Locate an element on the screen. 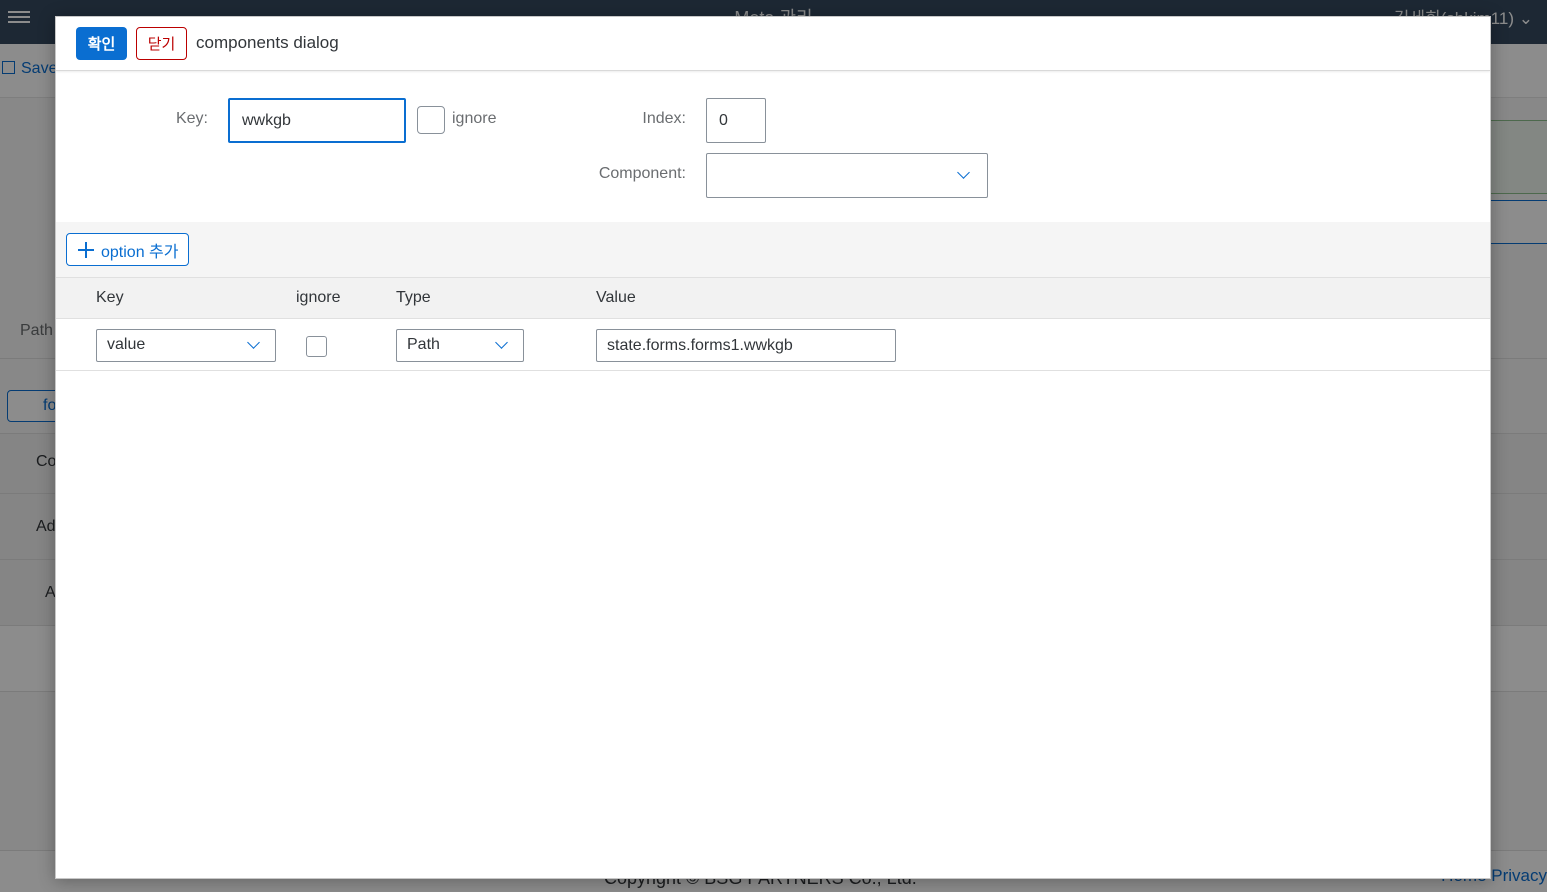 This screenshot has height=892, width=1547. ignore-label: ignore is located at coordinates (474, 118).